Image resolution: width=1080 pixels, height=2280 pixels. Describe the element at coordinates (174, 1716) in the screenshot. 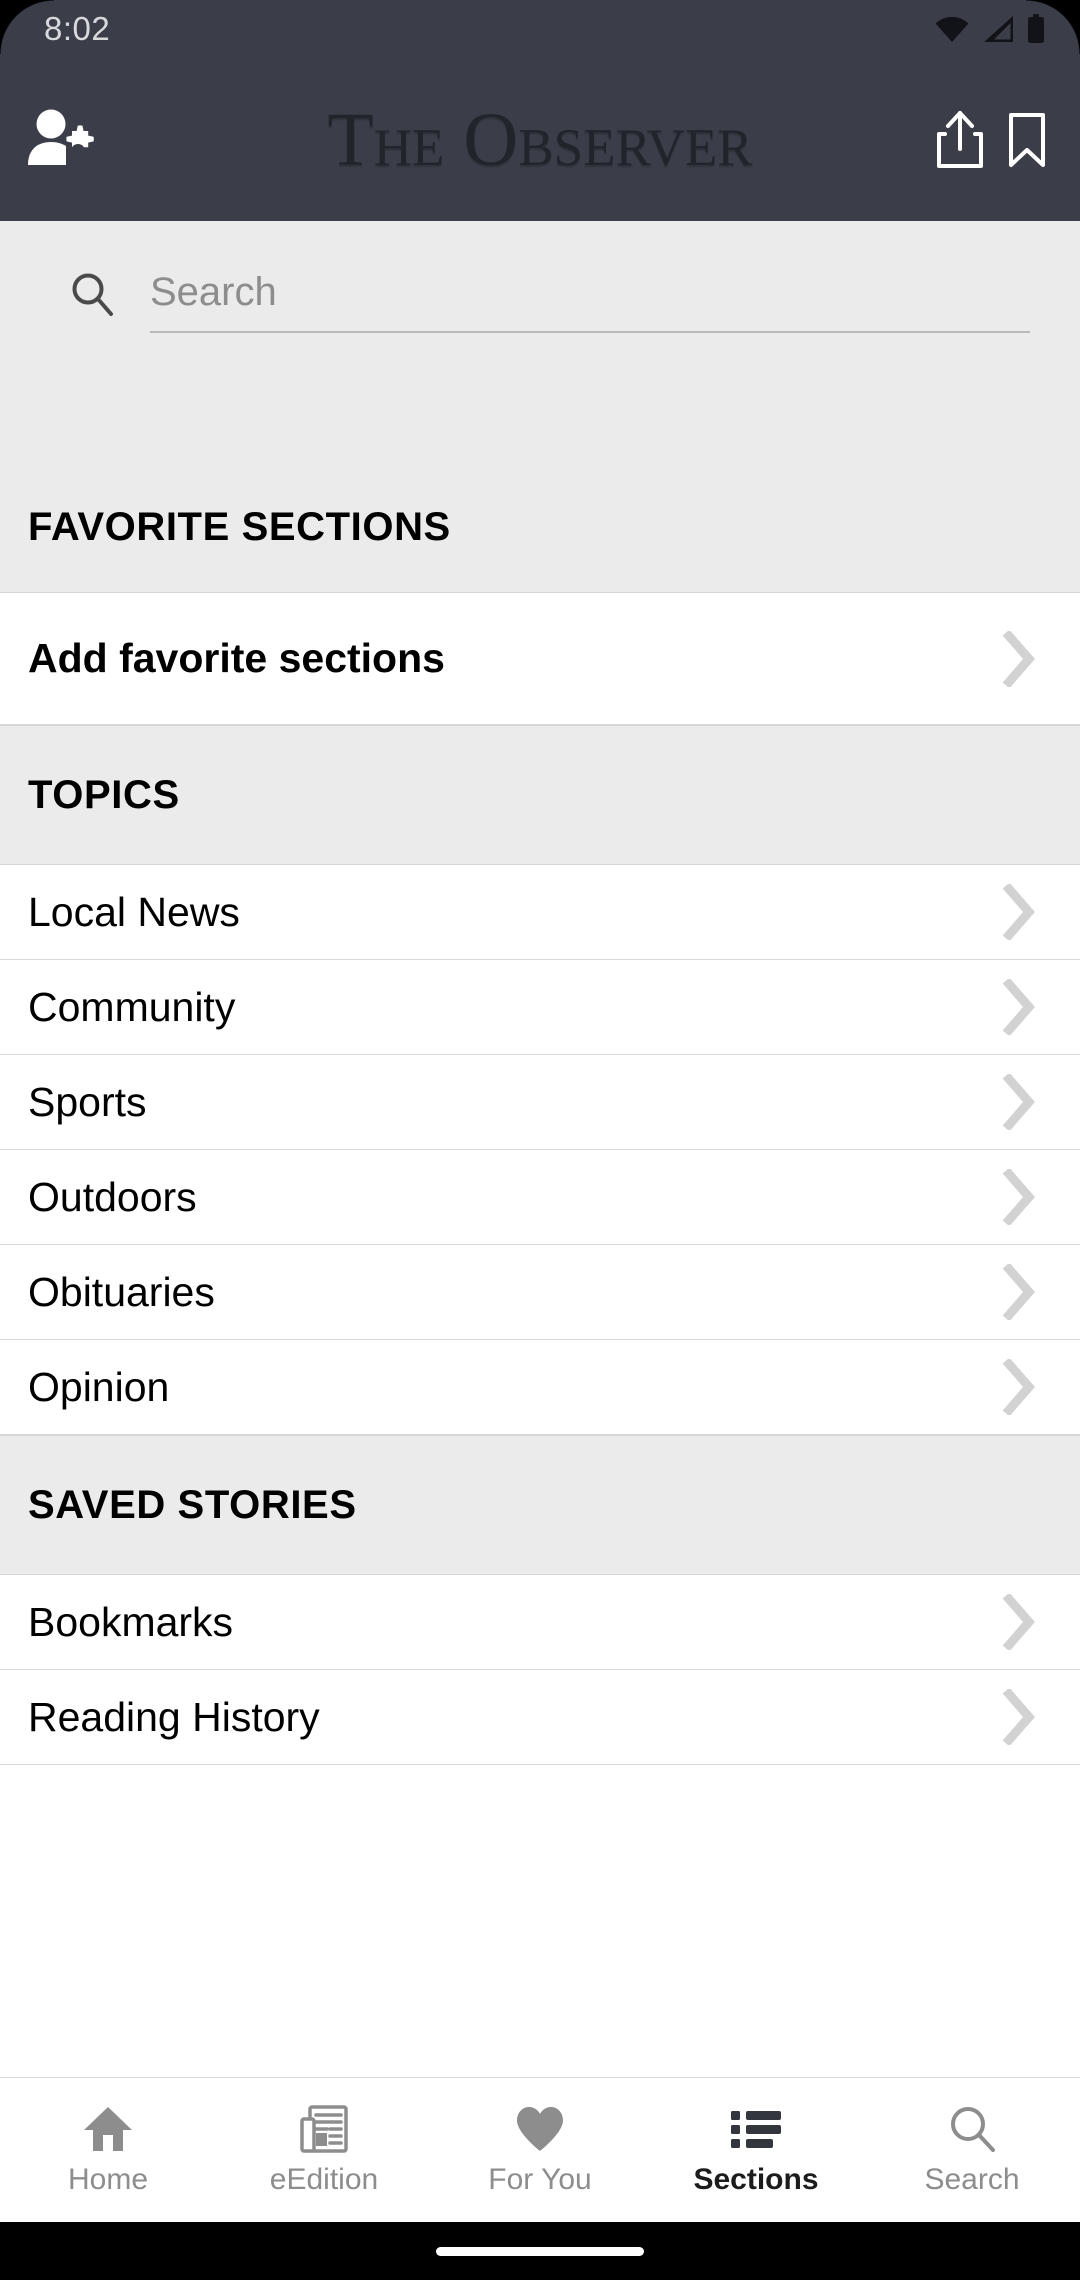

I see `row-label: Reading History` at that location.